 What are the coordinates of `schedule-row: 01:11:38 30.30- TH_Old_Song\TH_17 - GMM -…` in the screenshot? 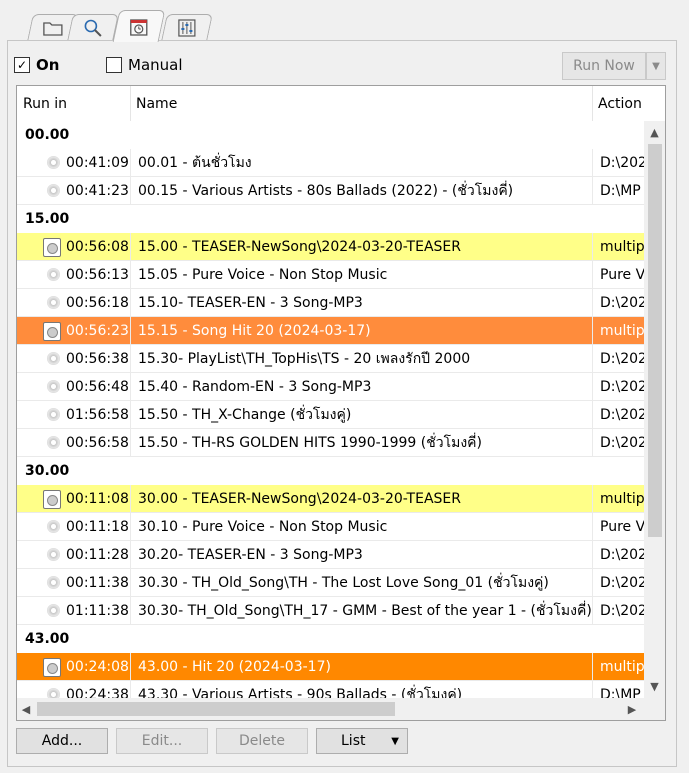 It's located at (330, 611).